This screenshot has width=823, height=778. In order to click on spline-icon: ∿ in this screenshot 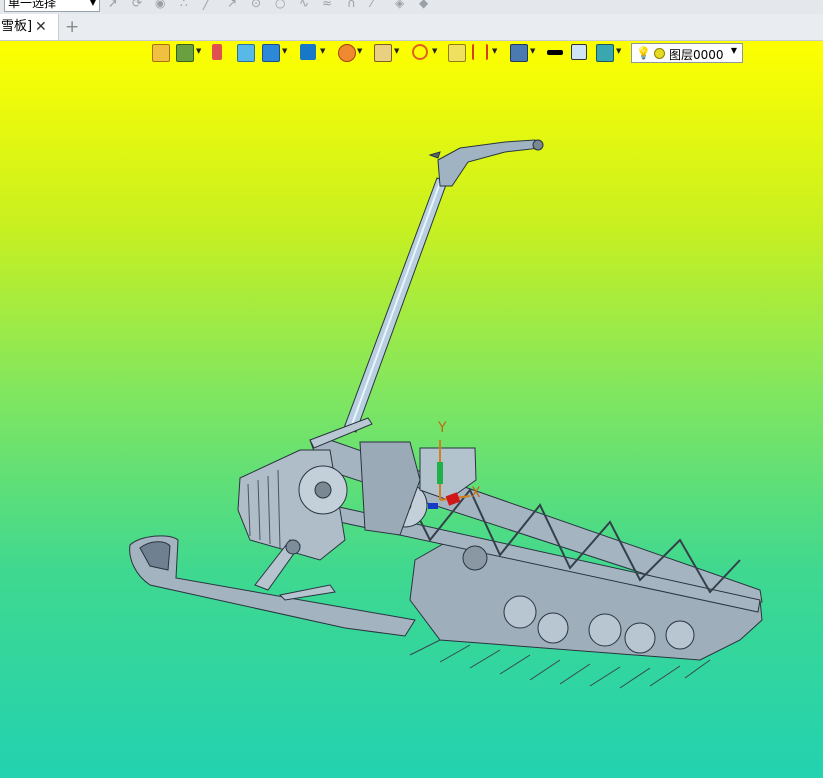, I will do `click(306, 4)`.